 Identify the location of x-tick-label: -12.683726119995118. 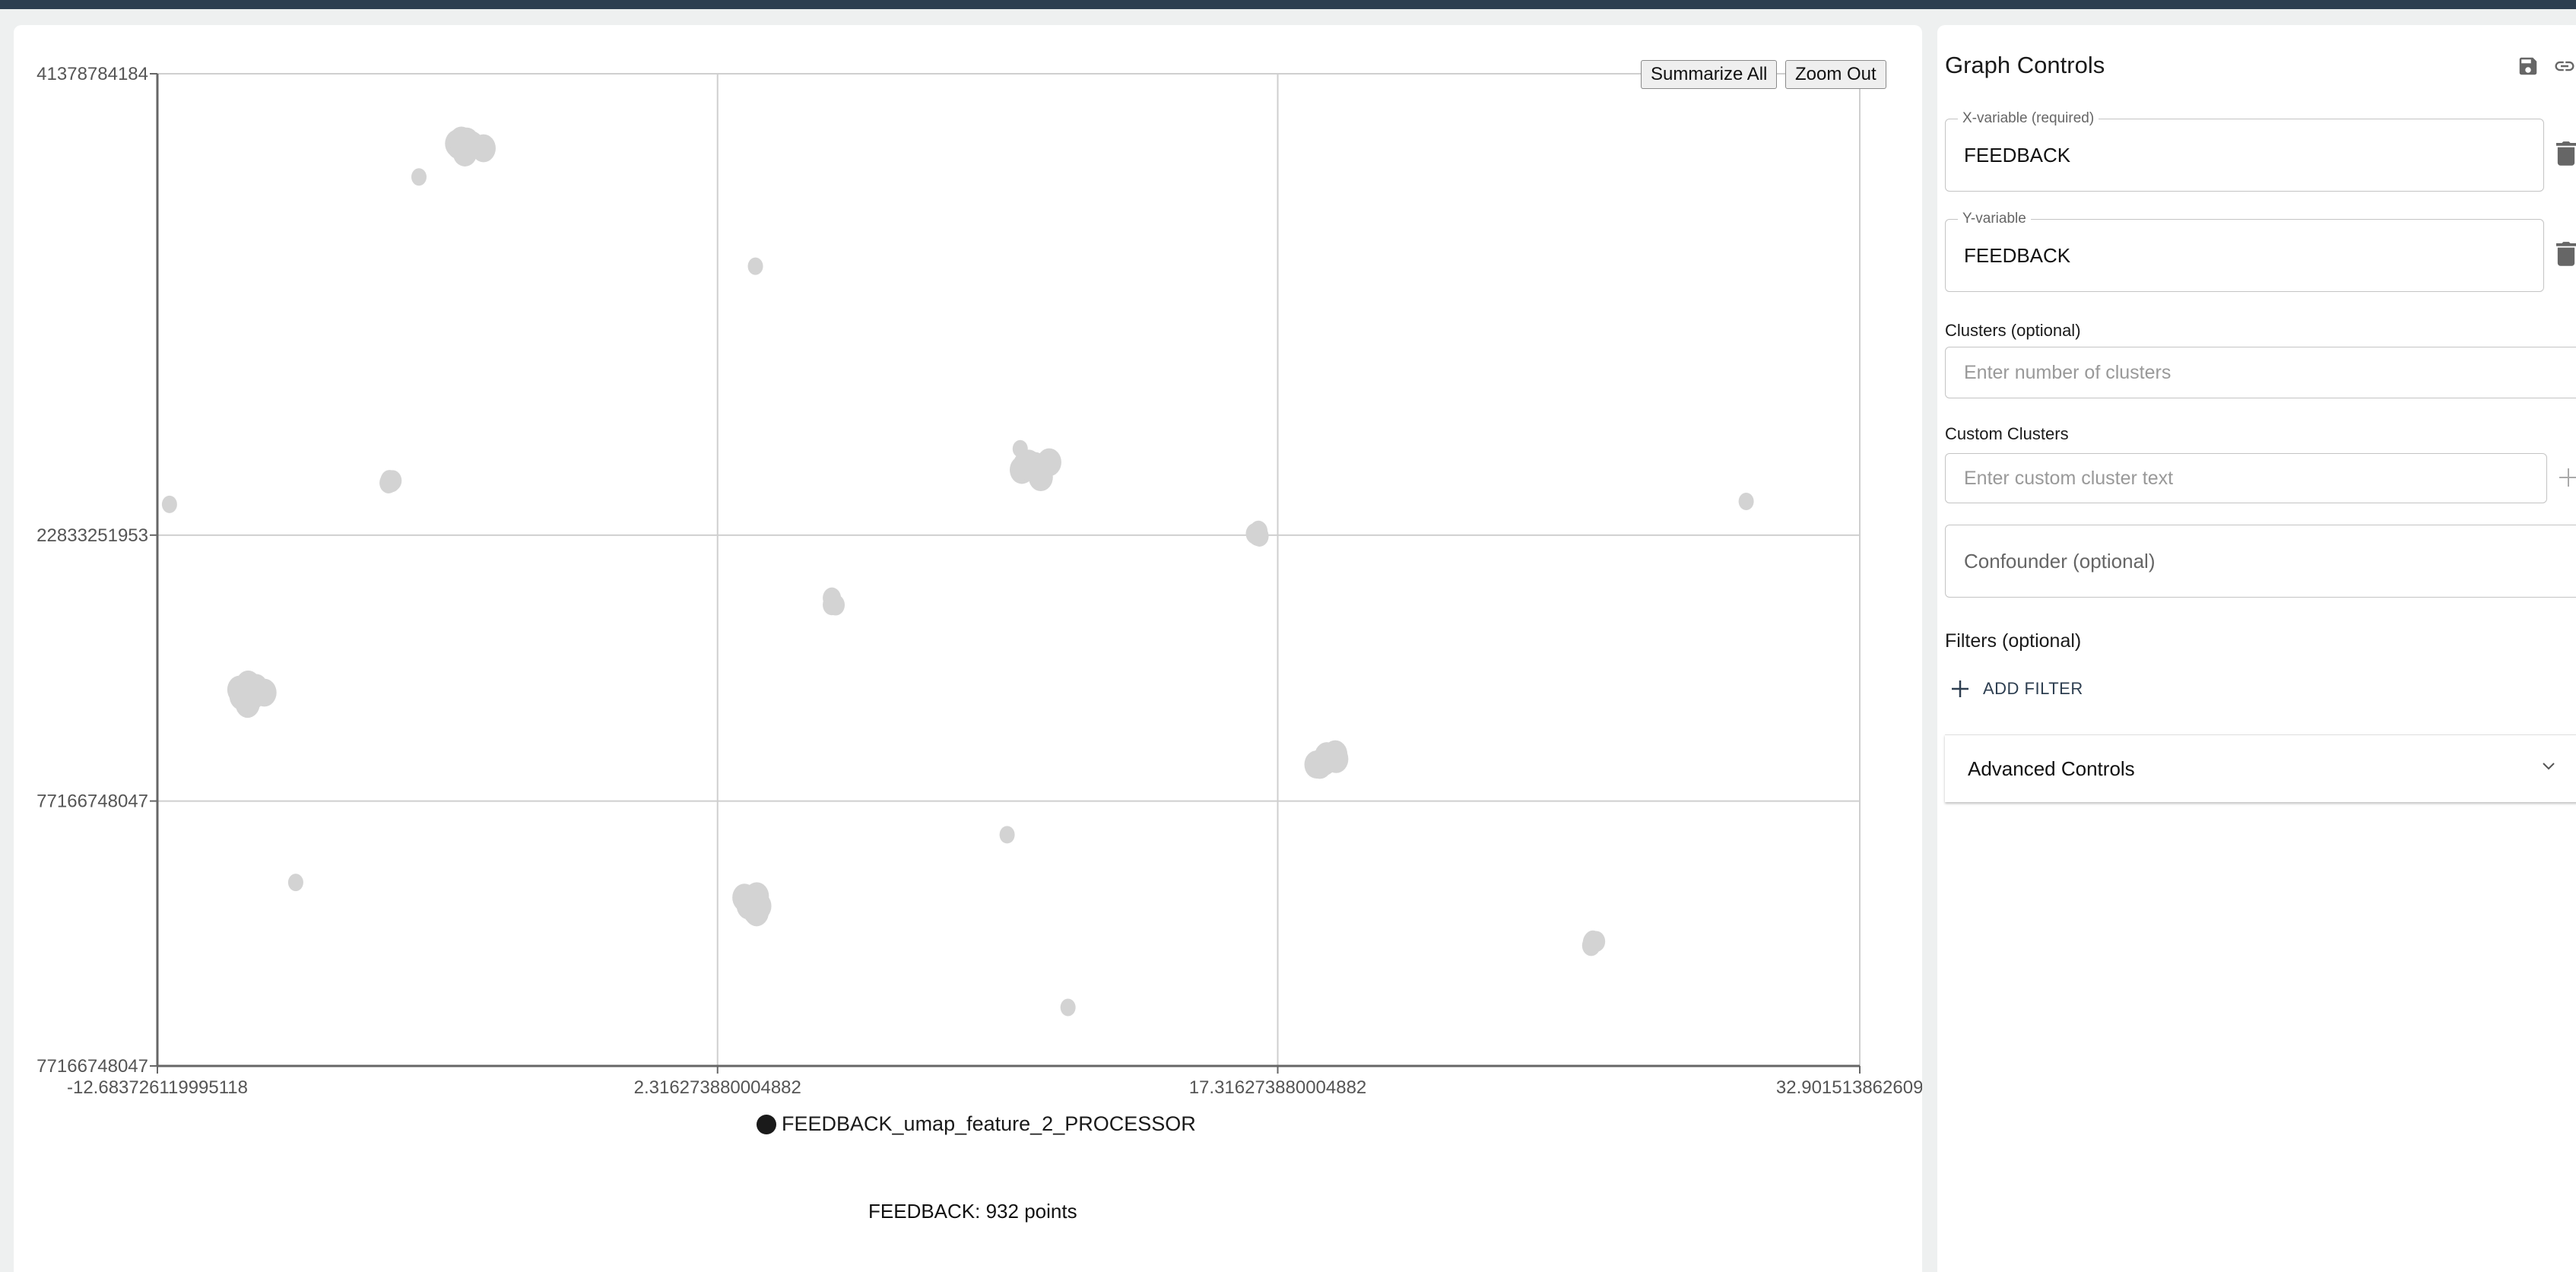
(157, 1087).